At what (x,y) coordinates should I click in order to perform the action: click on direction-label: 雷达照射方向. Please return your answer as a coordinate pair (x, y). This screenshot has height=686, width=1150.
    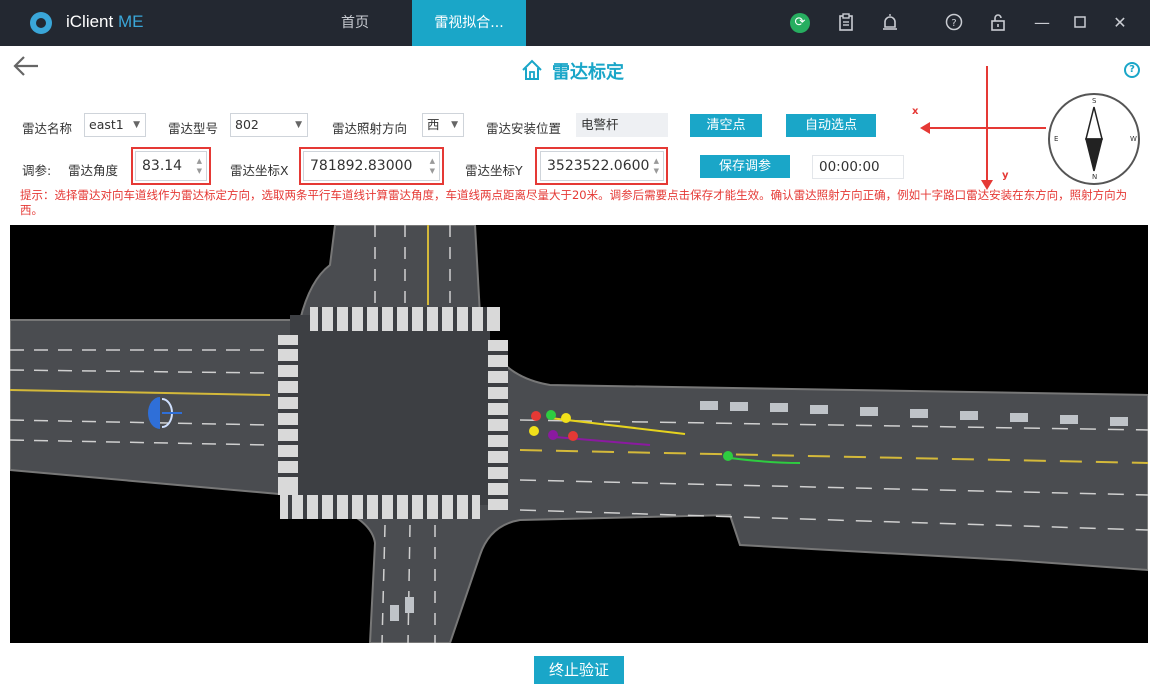
    Looking at the image, I should click on (370, 128).